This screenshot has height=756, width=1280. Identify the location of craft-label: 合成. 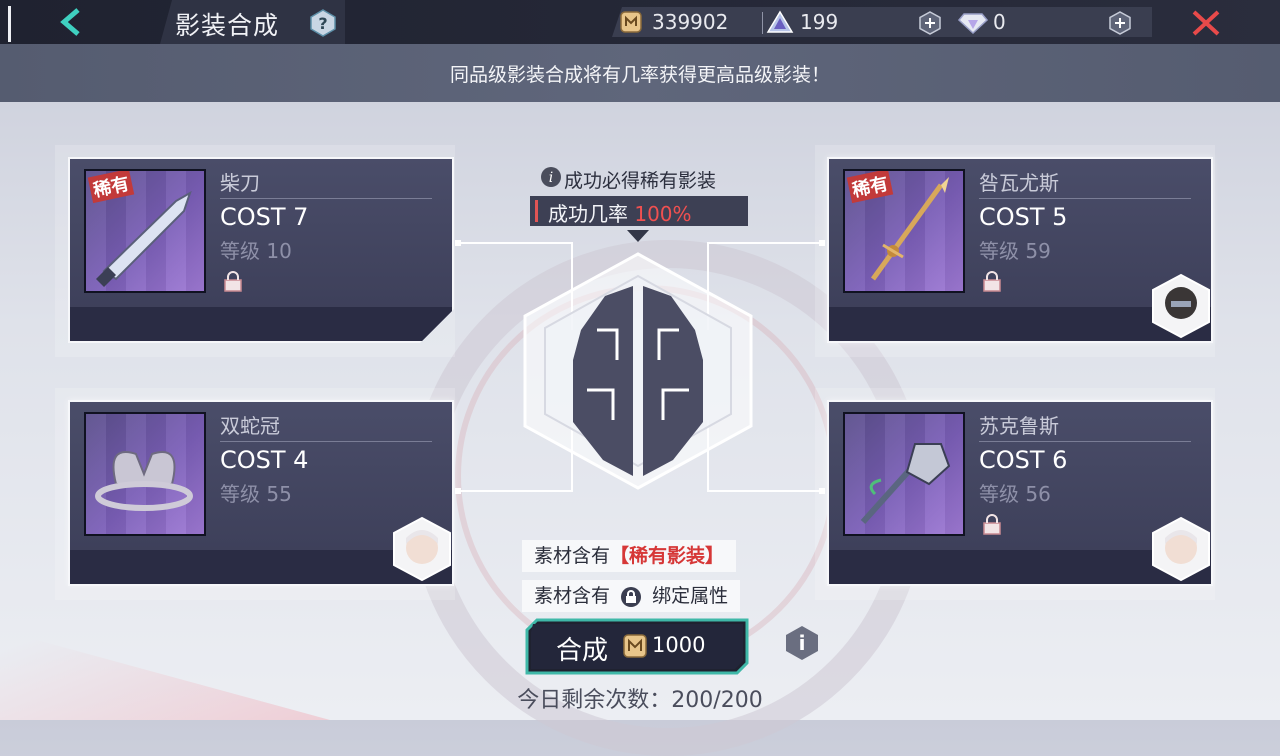
(582, 651).